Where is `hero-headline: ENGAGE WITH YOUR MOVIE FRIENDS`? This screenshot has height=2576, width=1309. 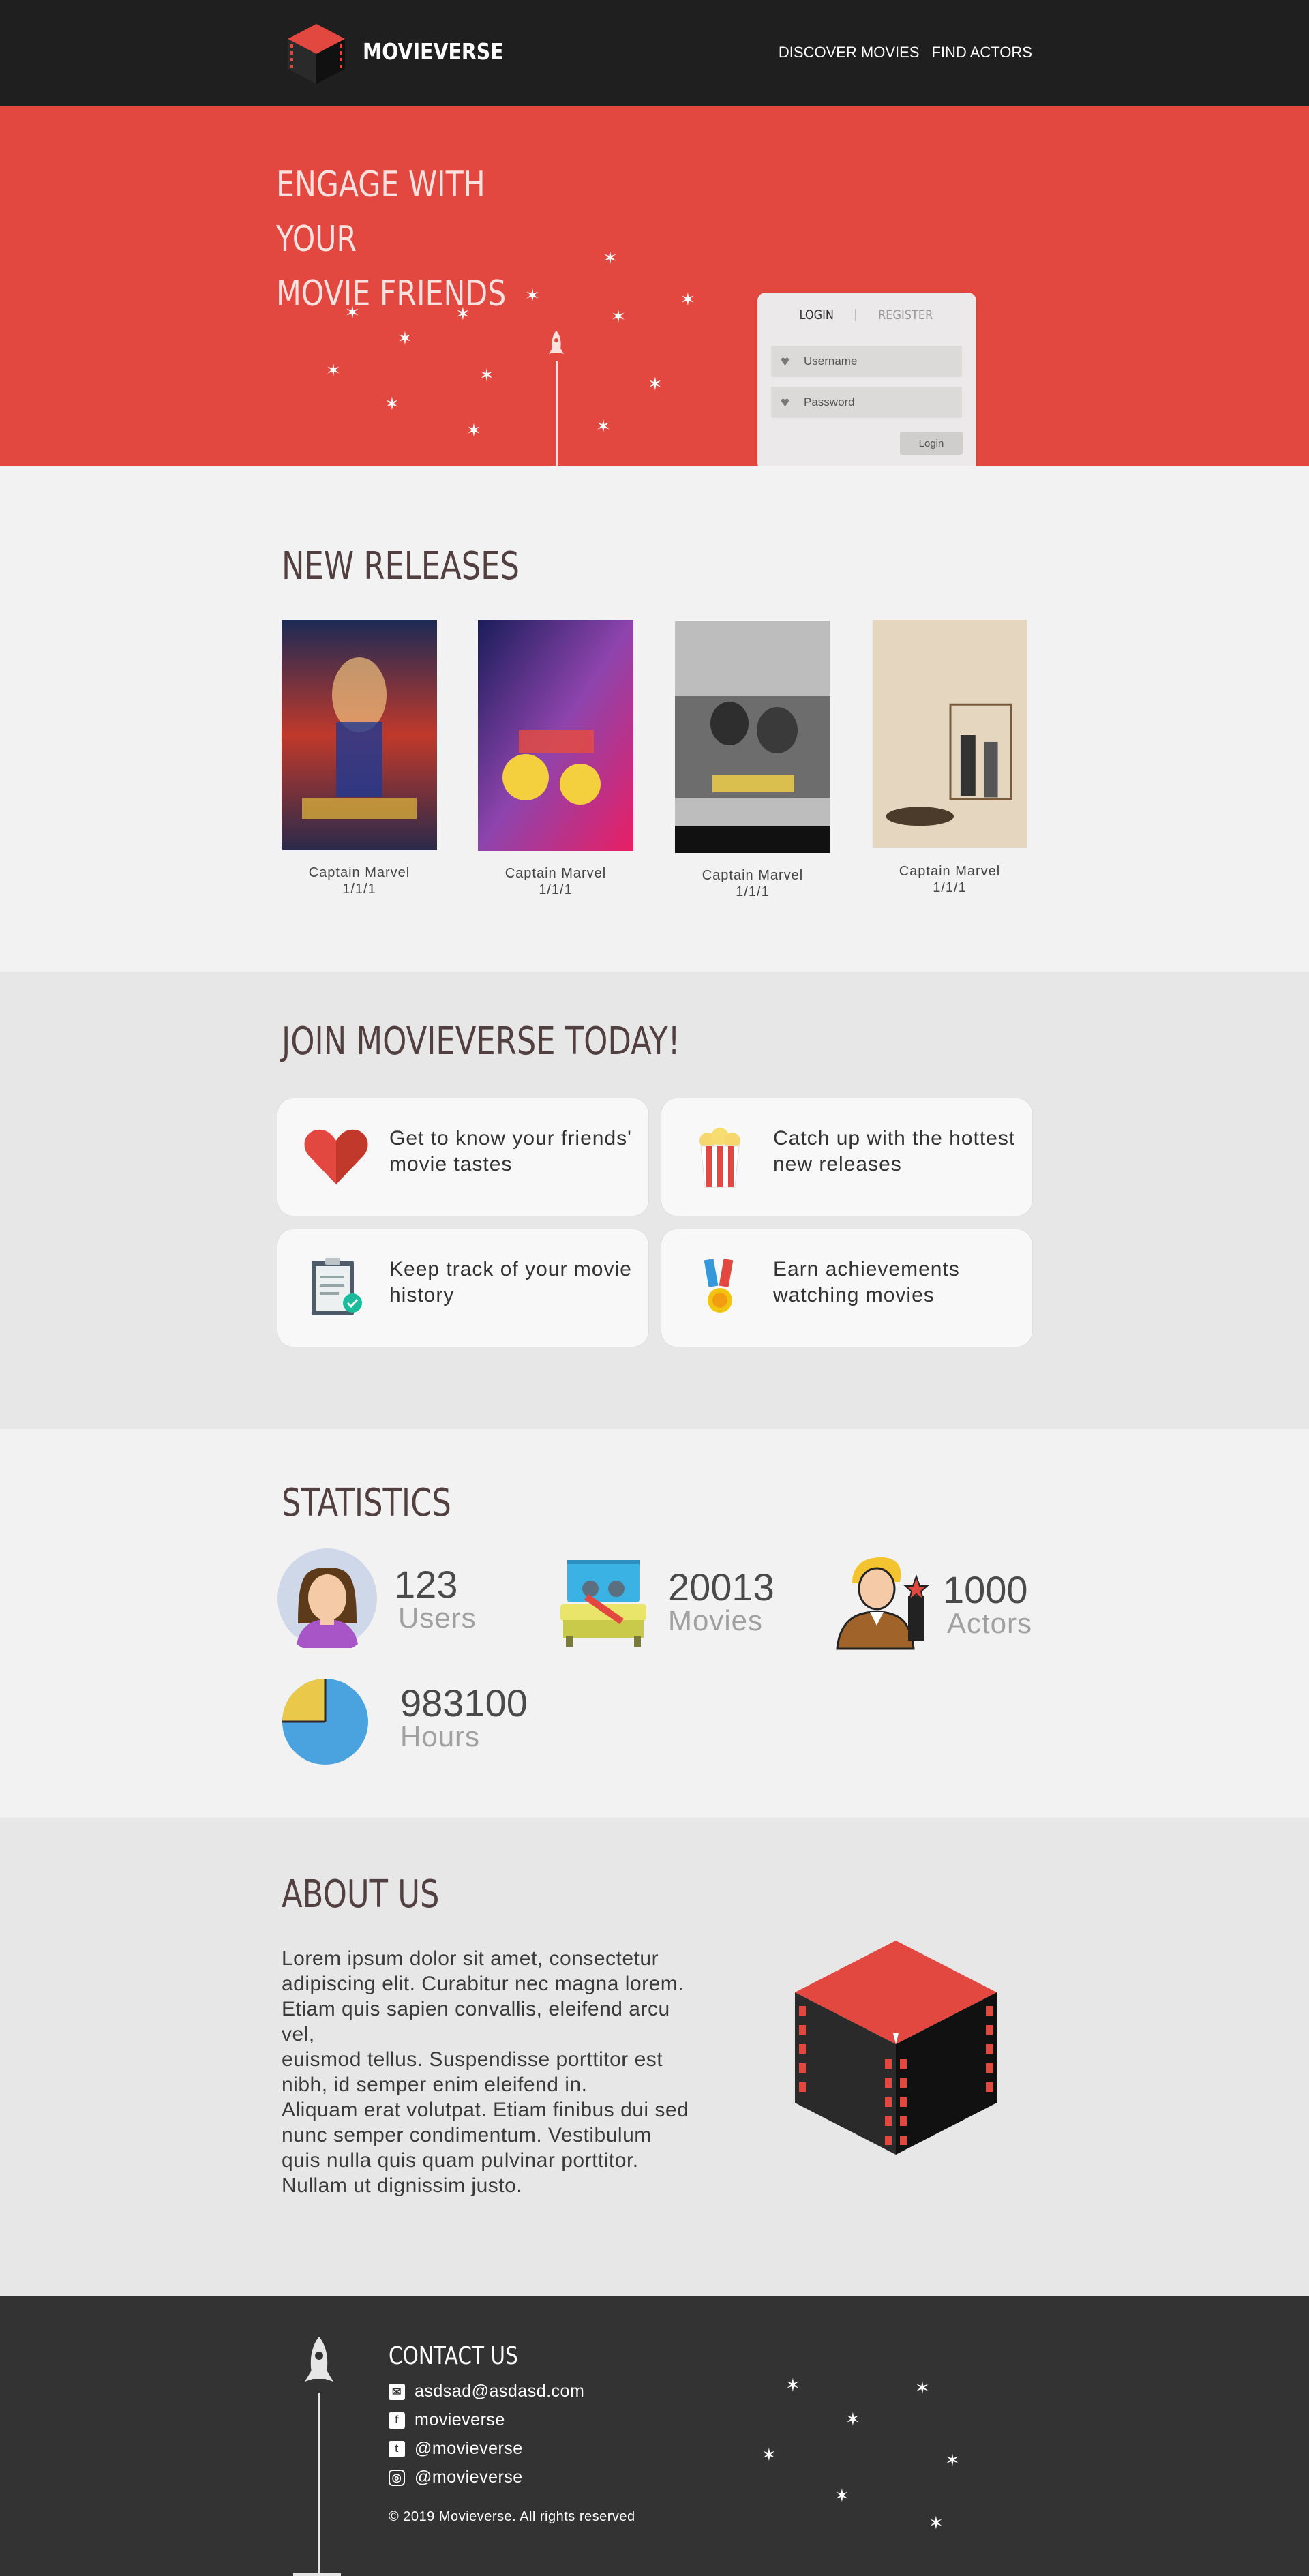 hero-headline: ENGAGE WITH YOUR MOVIE FRIENDS is located at coordinates (421, 239).